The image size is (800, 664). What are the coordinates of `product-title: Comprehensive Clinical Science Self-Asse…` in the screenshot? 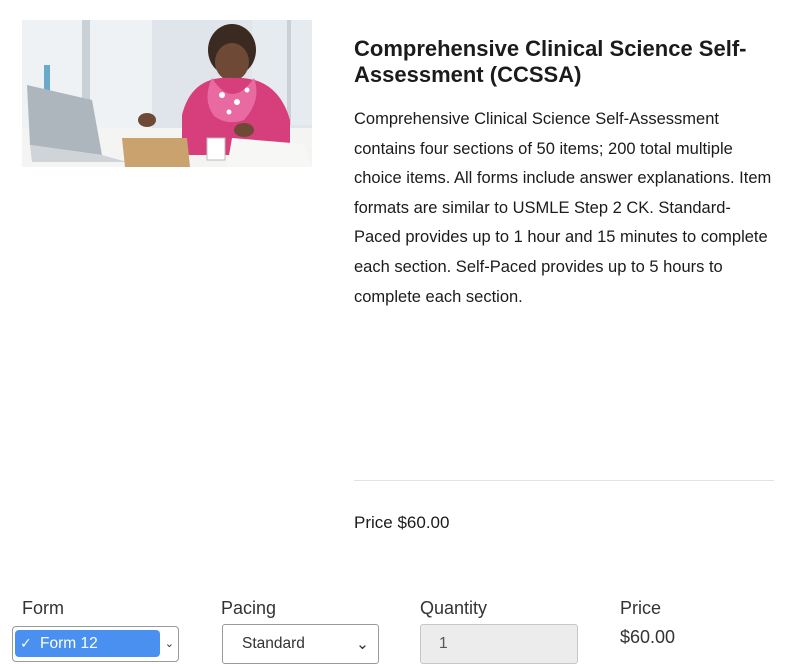 It's located at (550, 61).